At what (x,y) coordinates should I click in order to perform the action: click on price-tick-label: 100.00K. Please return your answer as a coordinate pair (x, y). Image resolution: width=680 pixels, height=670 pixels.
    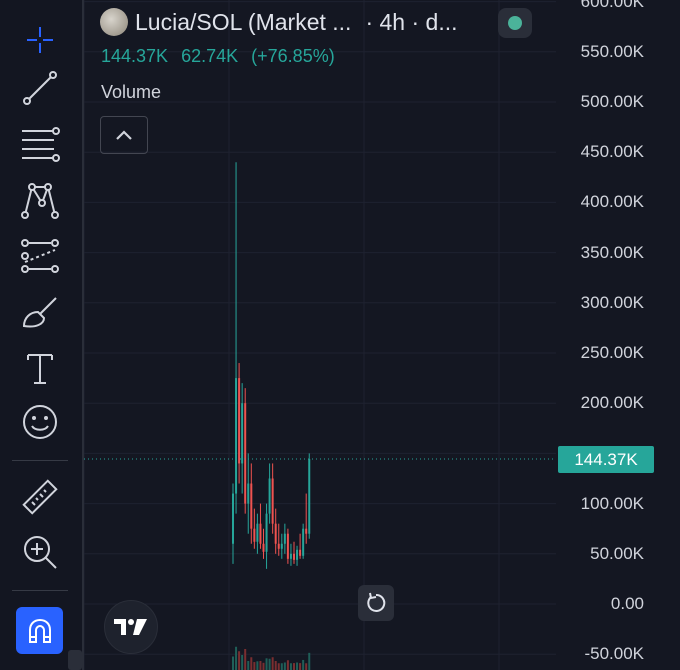
    Looking at the image, I should click on (612, 503).